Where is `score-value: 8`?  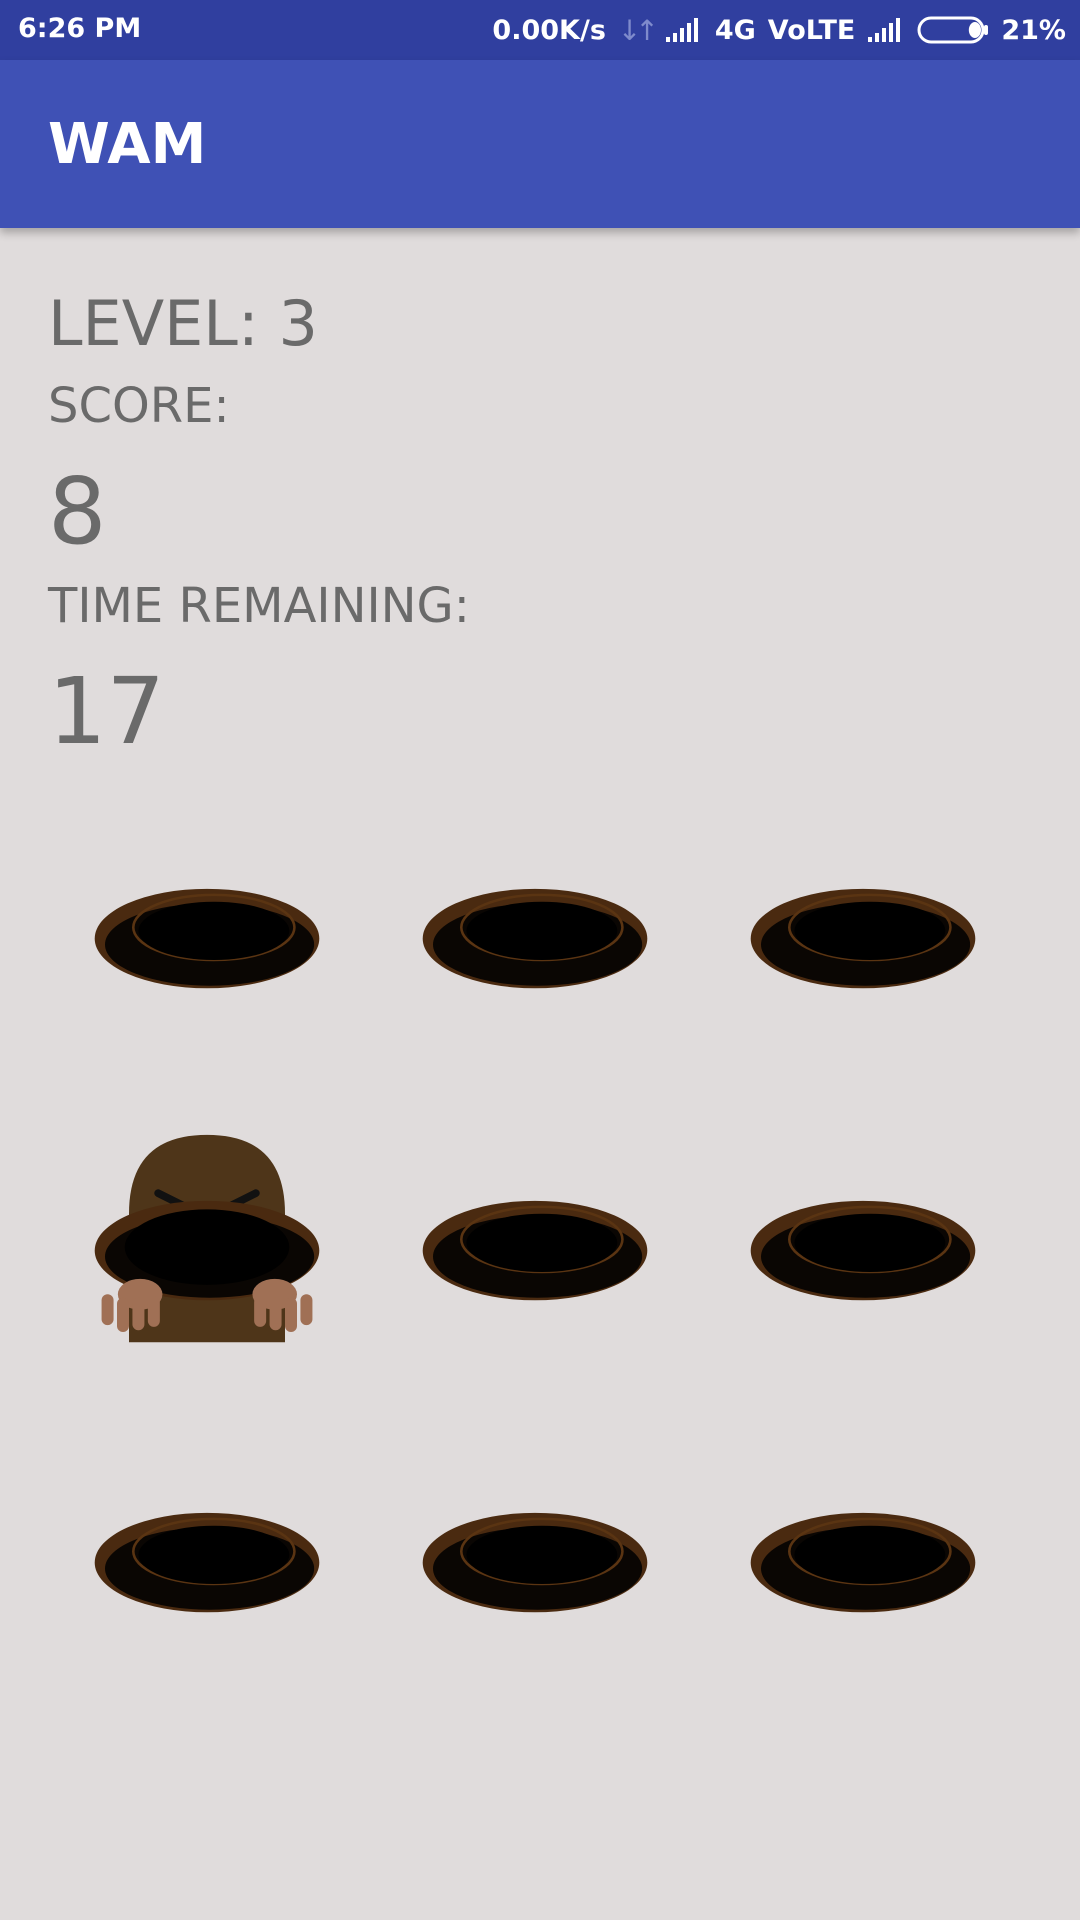
score-value: 8 is located at coordinates (77, 511).